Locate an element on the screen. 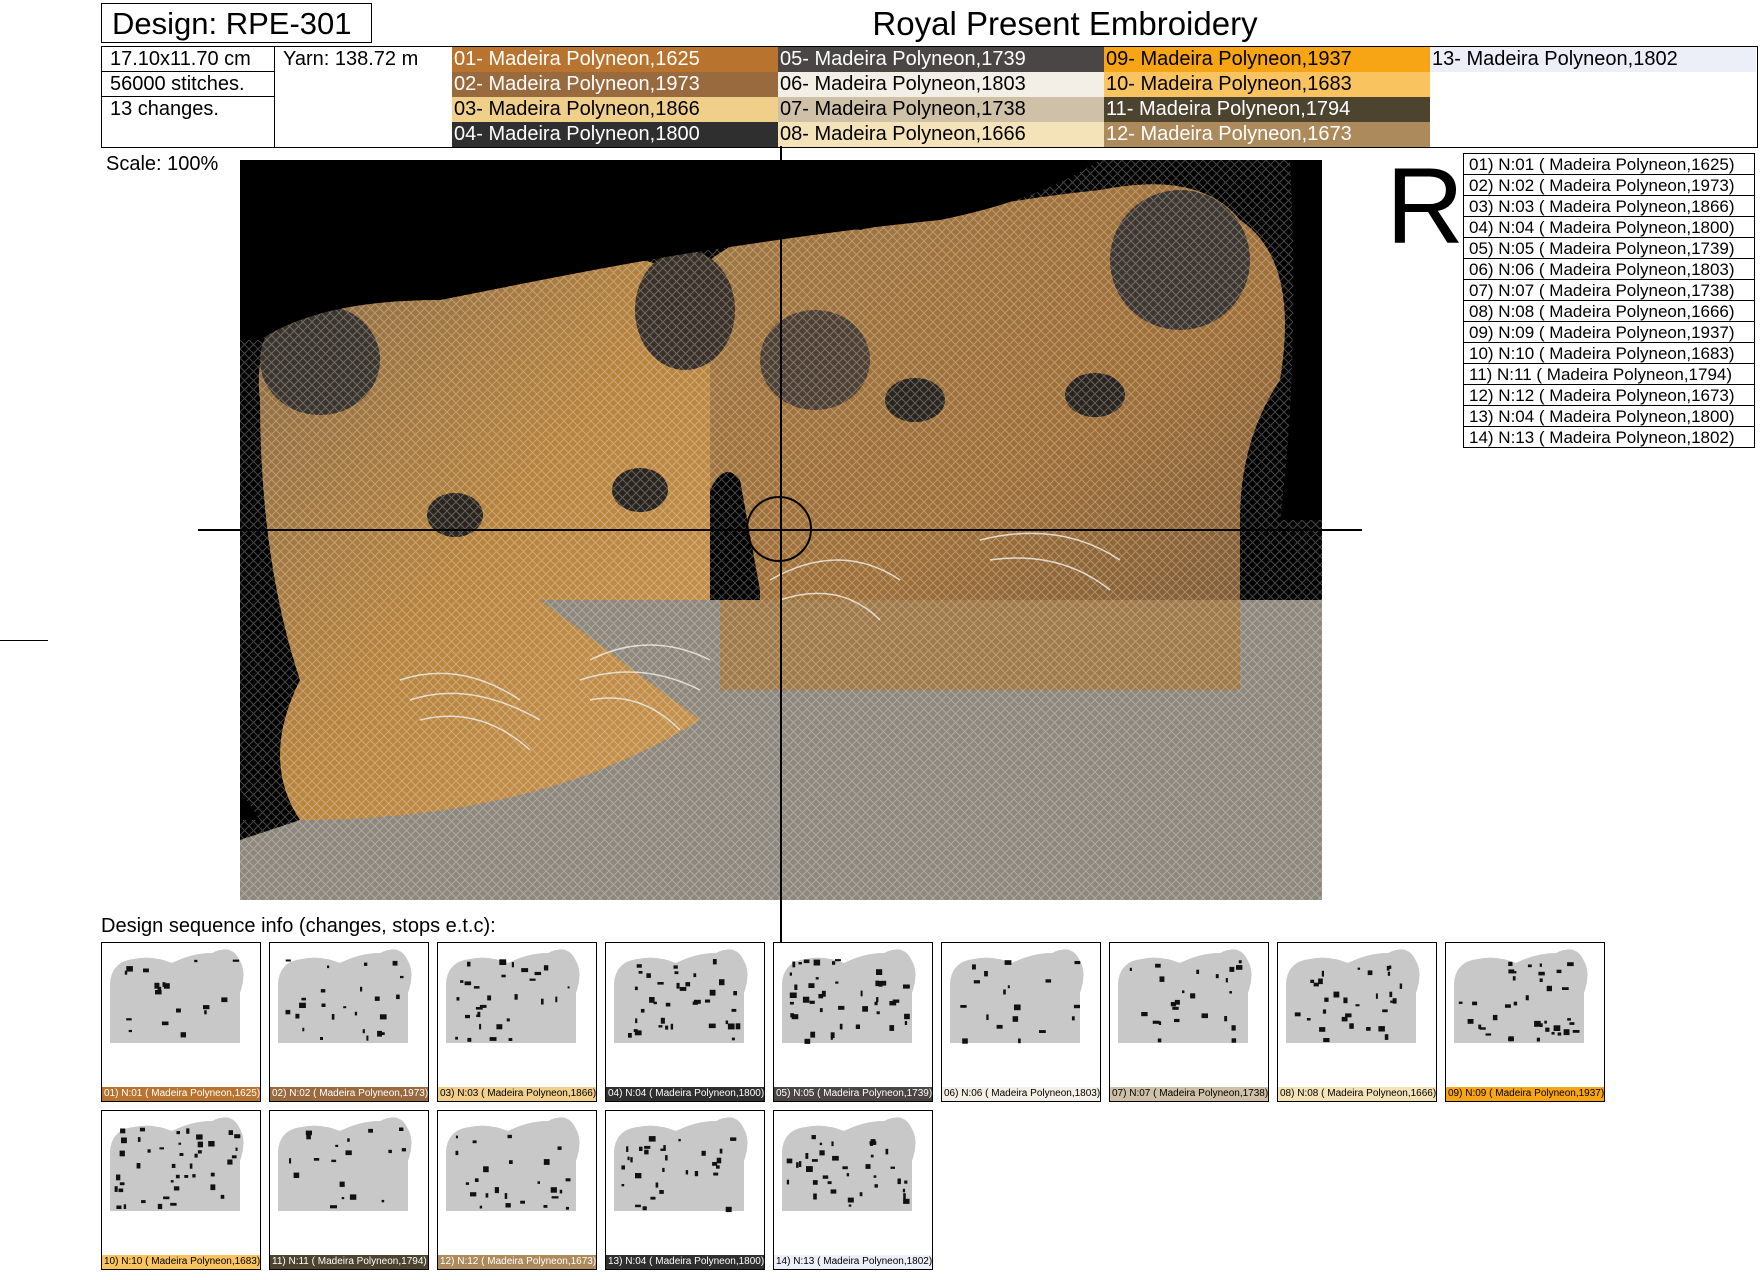 This screenshot has height=1280, width=1760. palette-swatch: 08- Madeira Polyneon,1666 is located at coordinates (941, 134).